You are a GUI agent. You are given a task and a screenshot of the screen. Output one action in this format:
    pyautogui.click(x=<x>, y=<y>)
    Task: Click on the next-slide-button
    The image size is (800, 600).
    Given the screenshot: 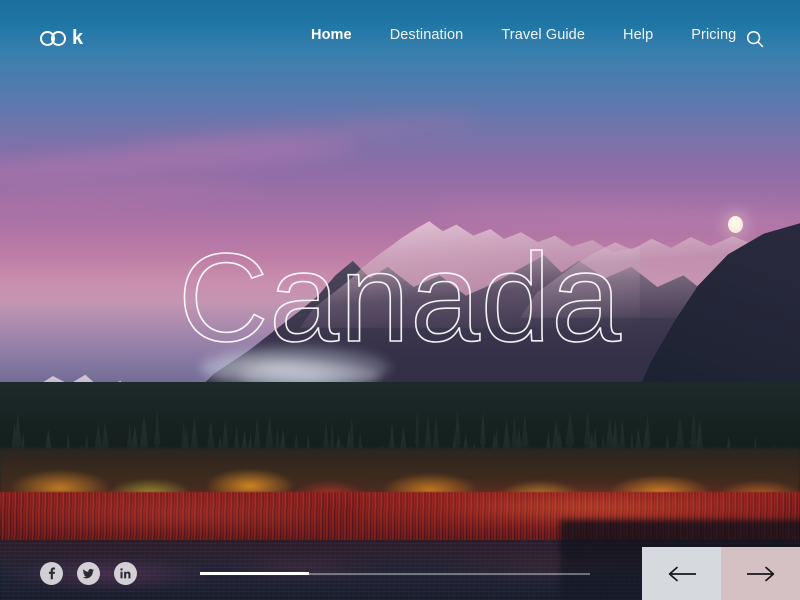 What is the action you would take?
    pyautogui.click(x=760, y=573)
    